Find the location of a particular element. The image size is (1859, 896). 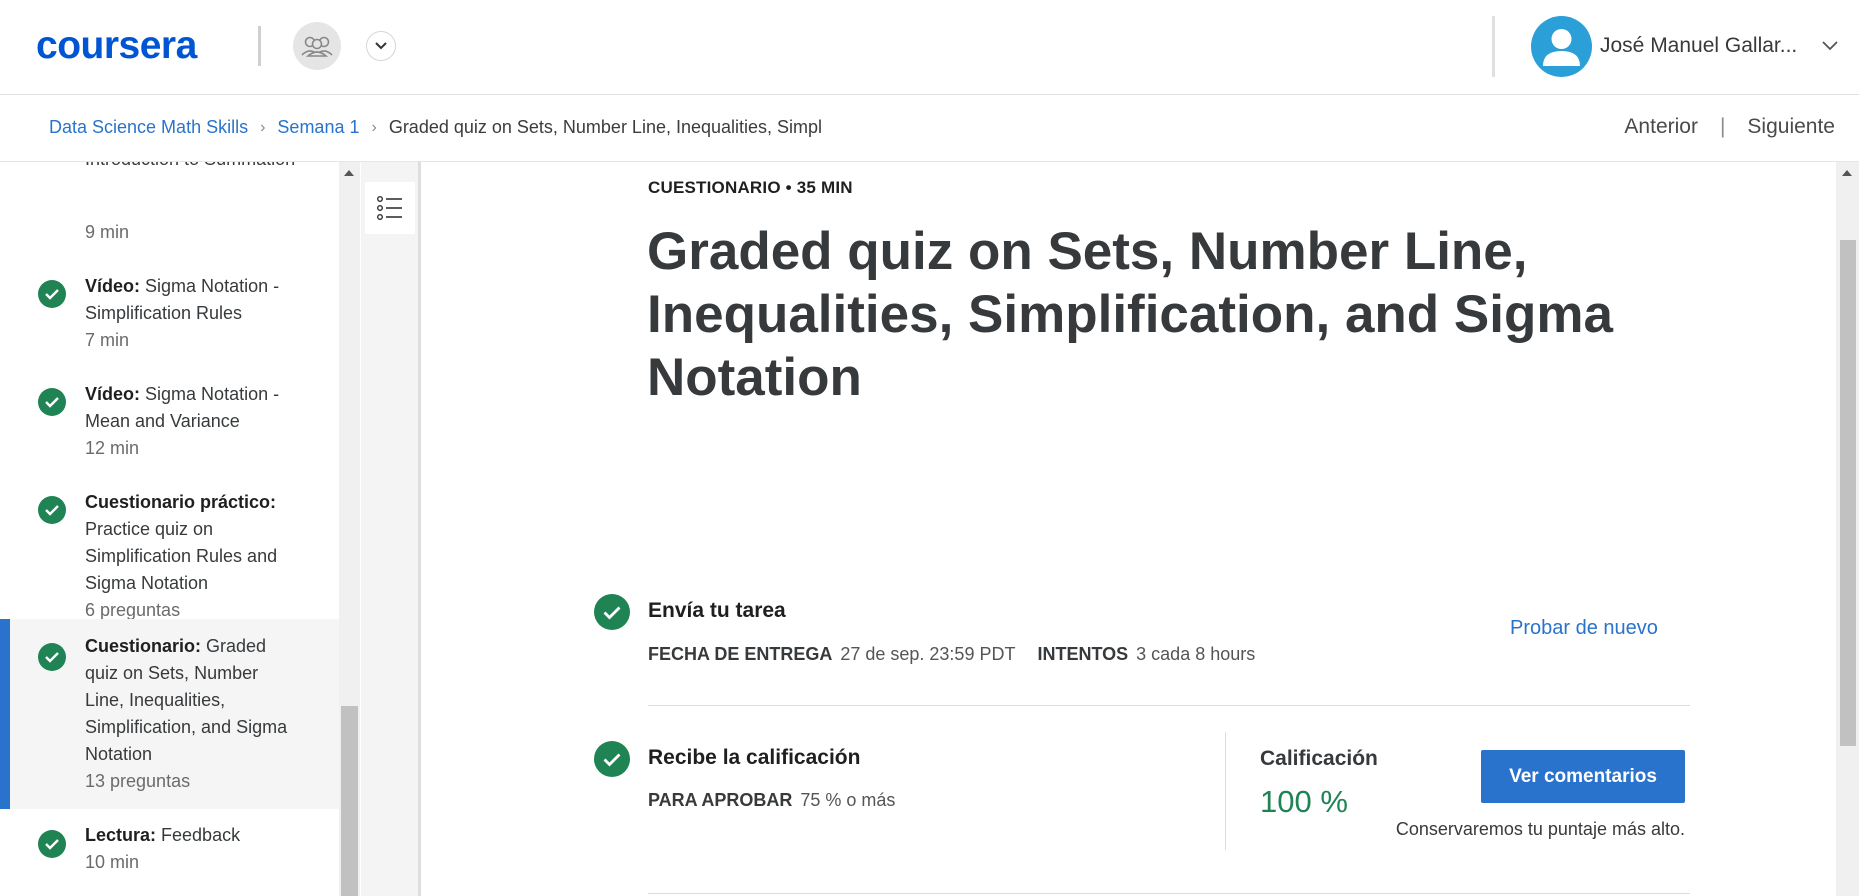

sidebar-item: Introduction to Summation 9 min is located at coordinates (170, 210).